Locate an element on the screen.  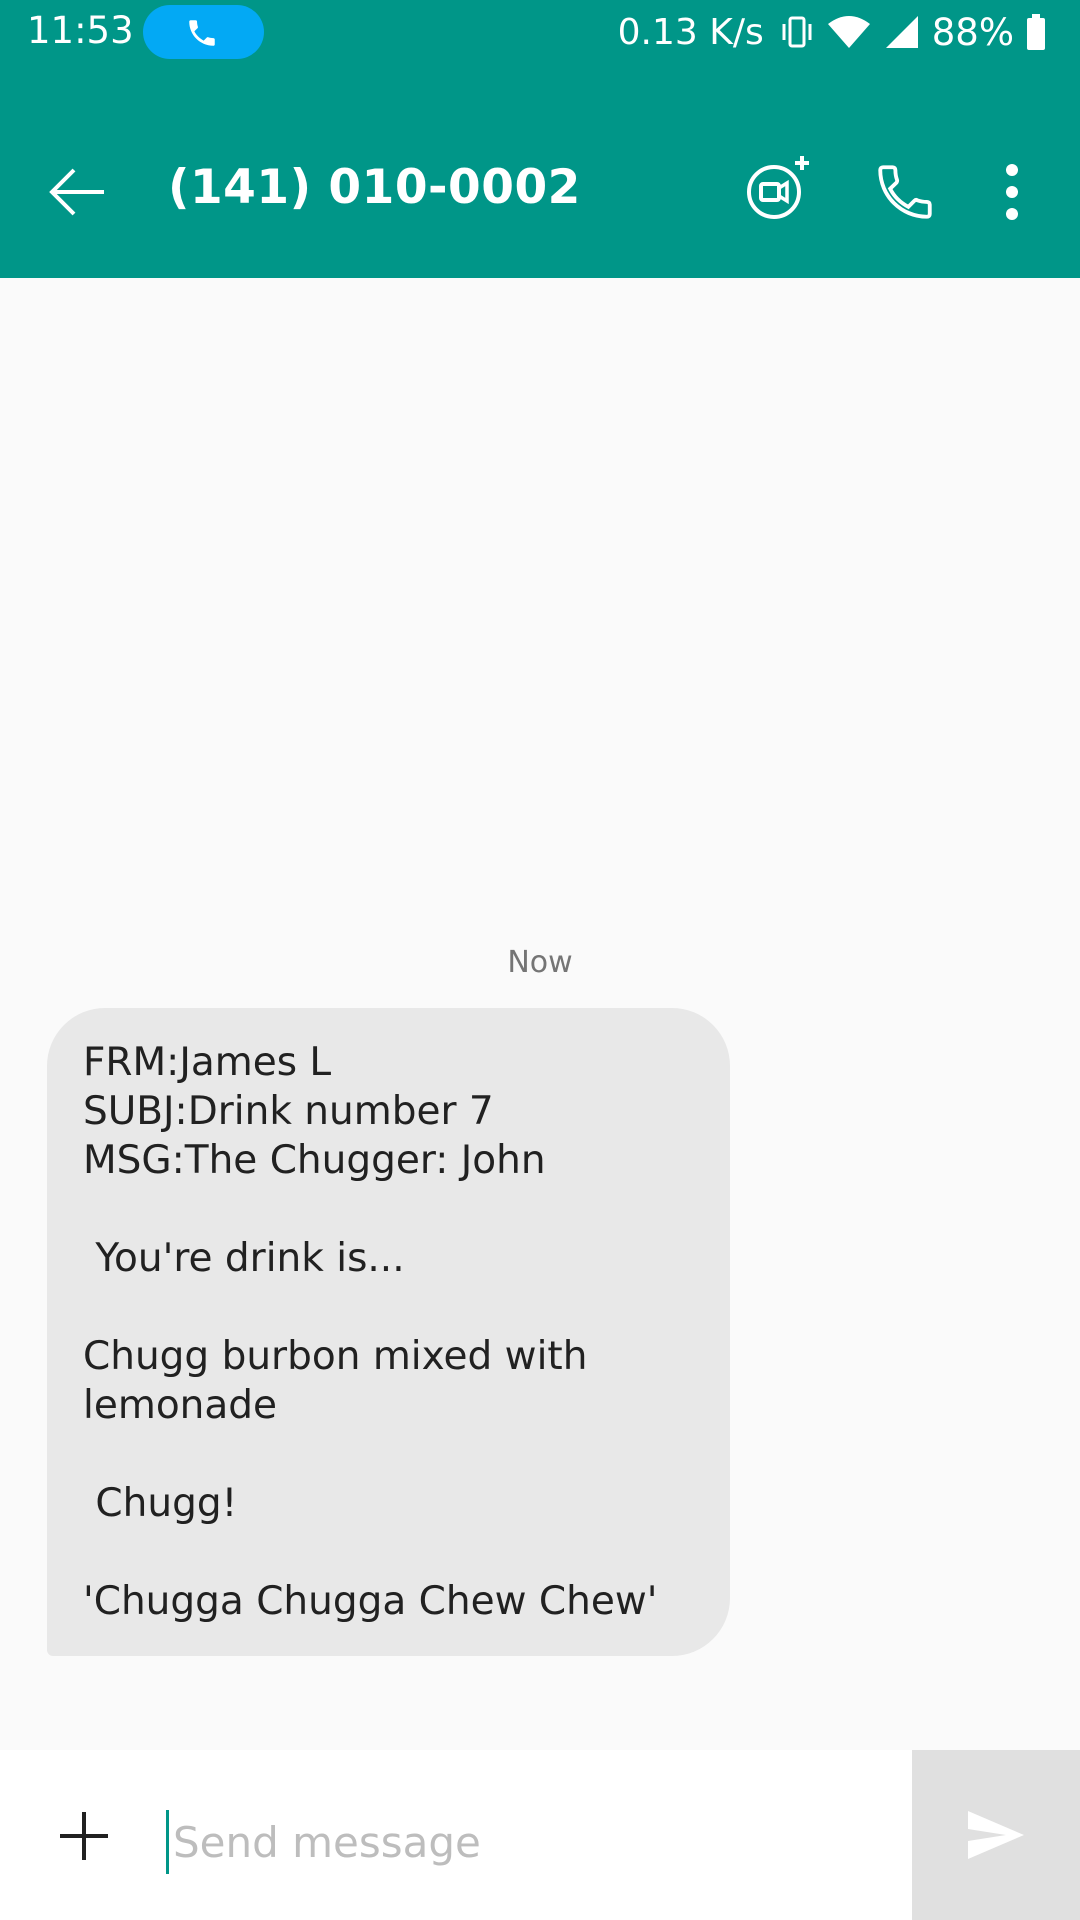
call-button is located at coordinates (905, 192).